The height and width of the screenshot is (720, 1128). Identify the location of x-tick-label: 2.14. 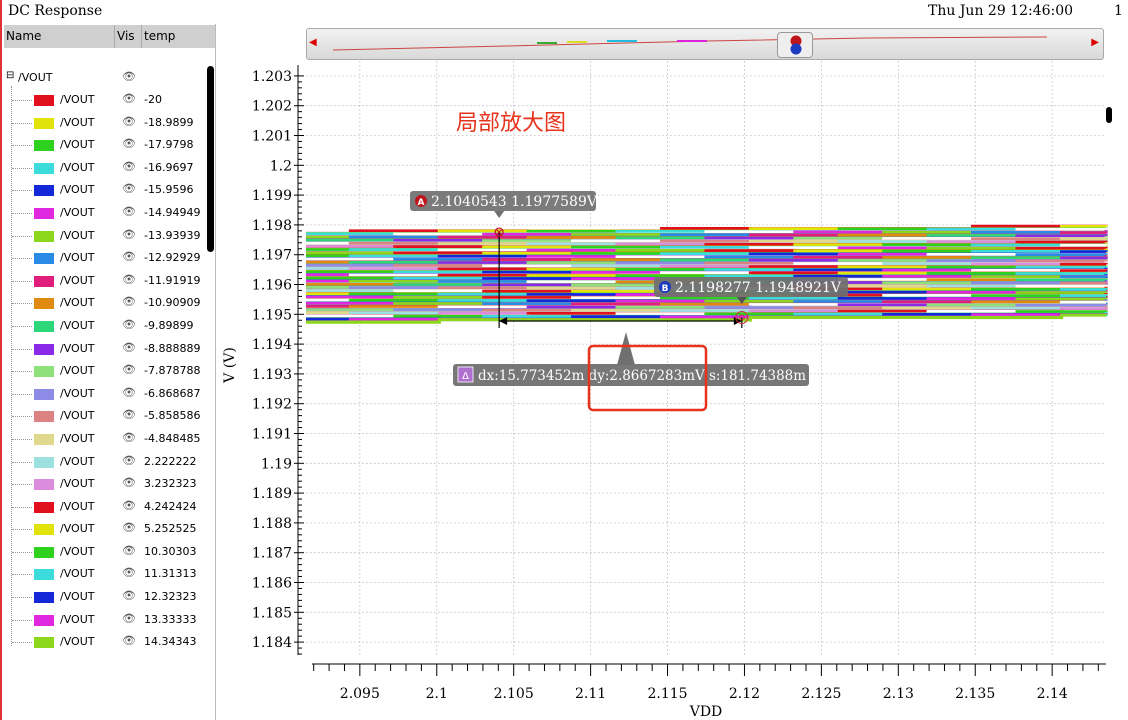
(1052, 694).